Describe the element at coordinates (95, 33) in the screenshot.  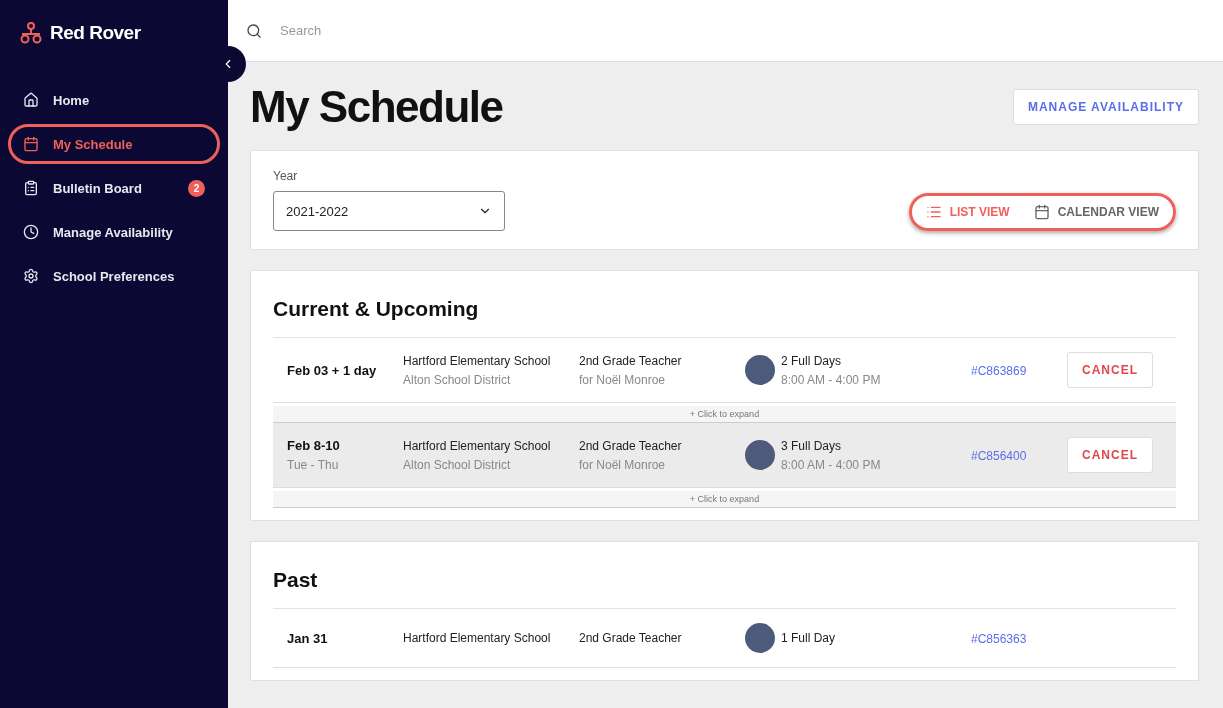
I see `brand-name: Red Rover` at that location.